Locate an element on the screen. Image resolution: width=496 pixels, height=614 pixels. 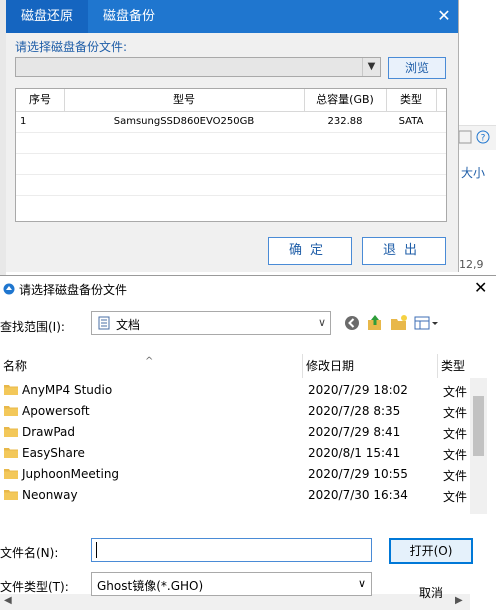
file-date: 2020/8/1 15:41 is located at coordinates (354, 453).